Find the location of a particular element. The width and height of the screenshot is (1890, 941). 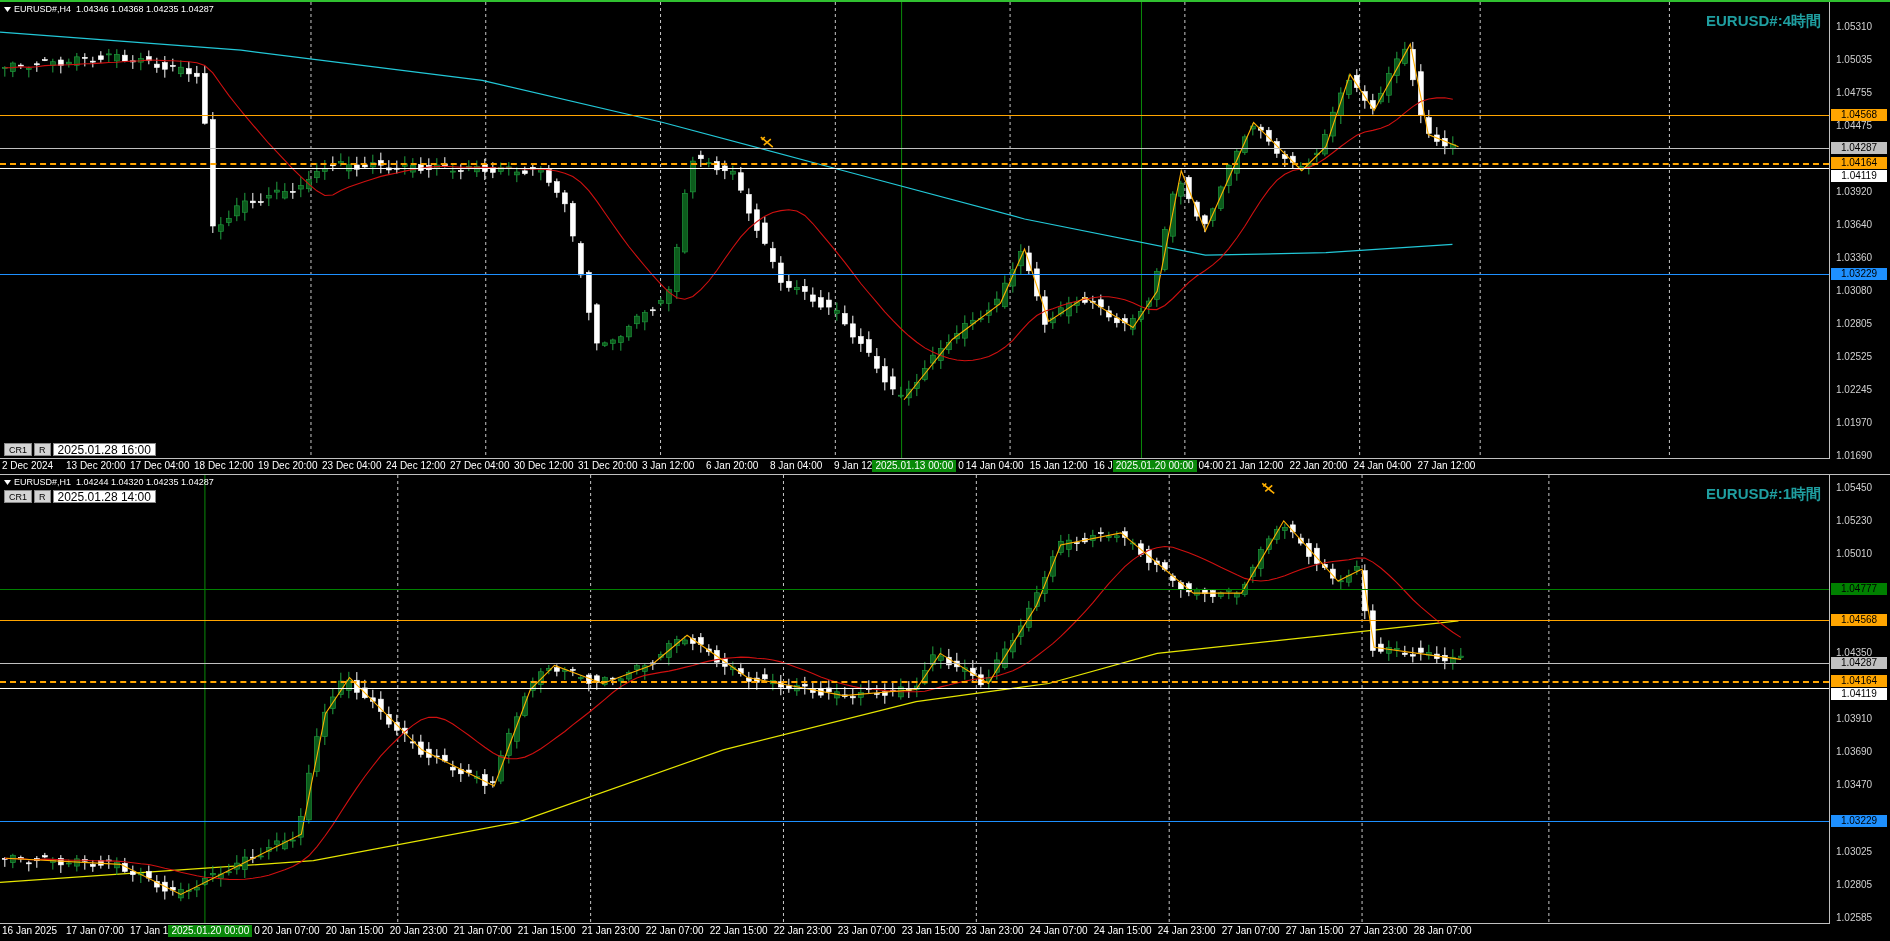

price-badge: 1.04777 is located at coordinates (1859, 589).